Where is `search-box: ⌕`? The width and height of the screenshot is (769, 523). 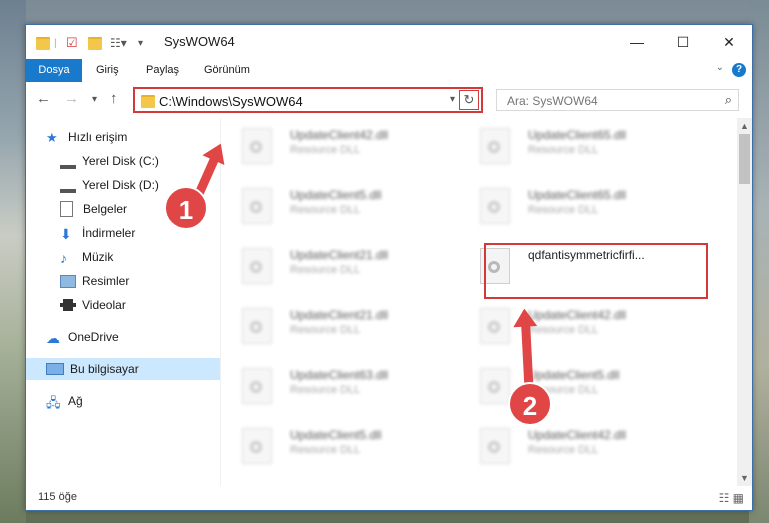
search-box: ⌕ is located at coordinates (617, 100).